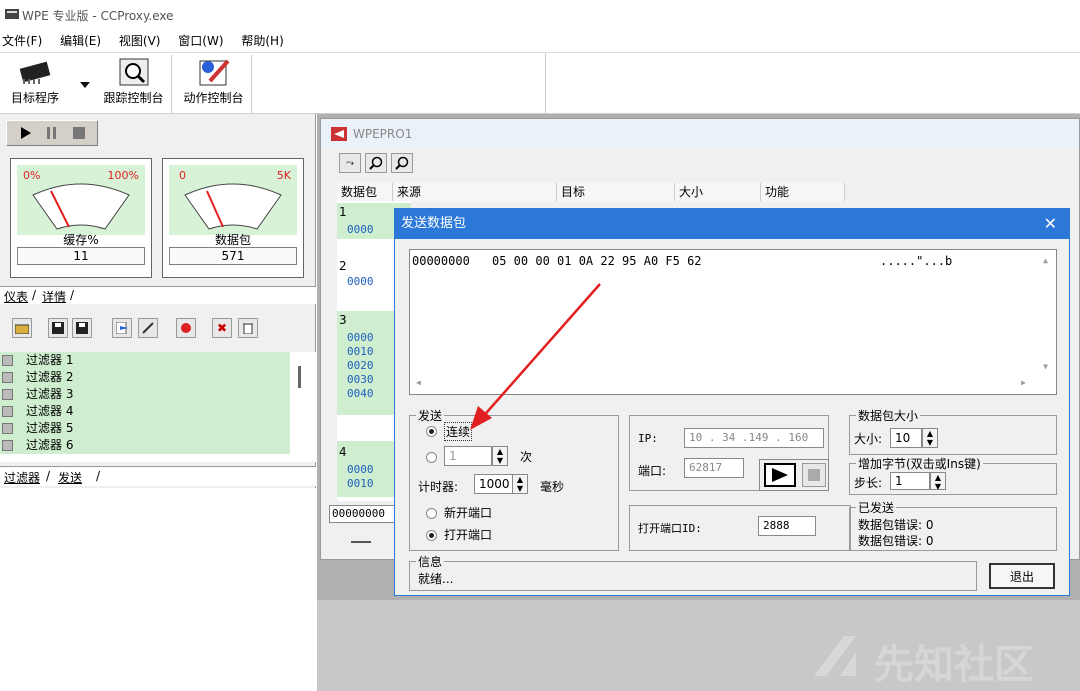 The image size is (1080, 691). Describe the element at coordinates (376, 163) in the screenshot. I see `search-icon` at that location.